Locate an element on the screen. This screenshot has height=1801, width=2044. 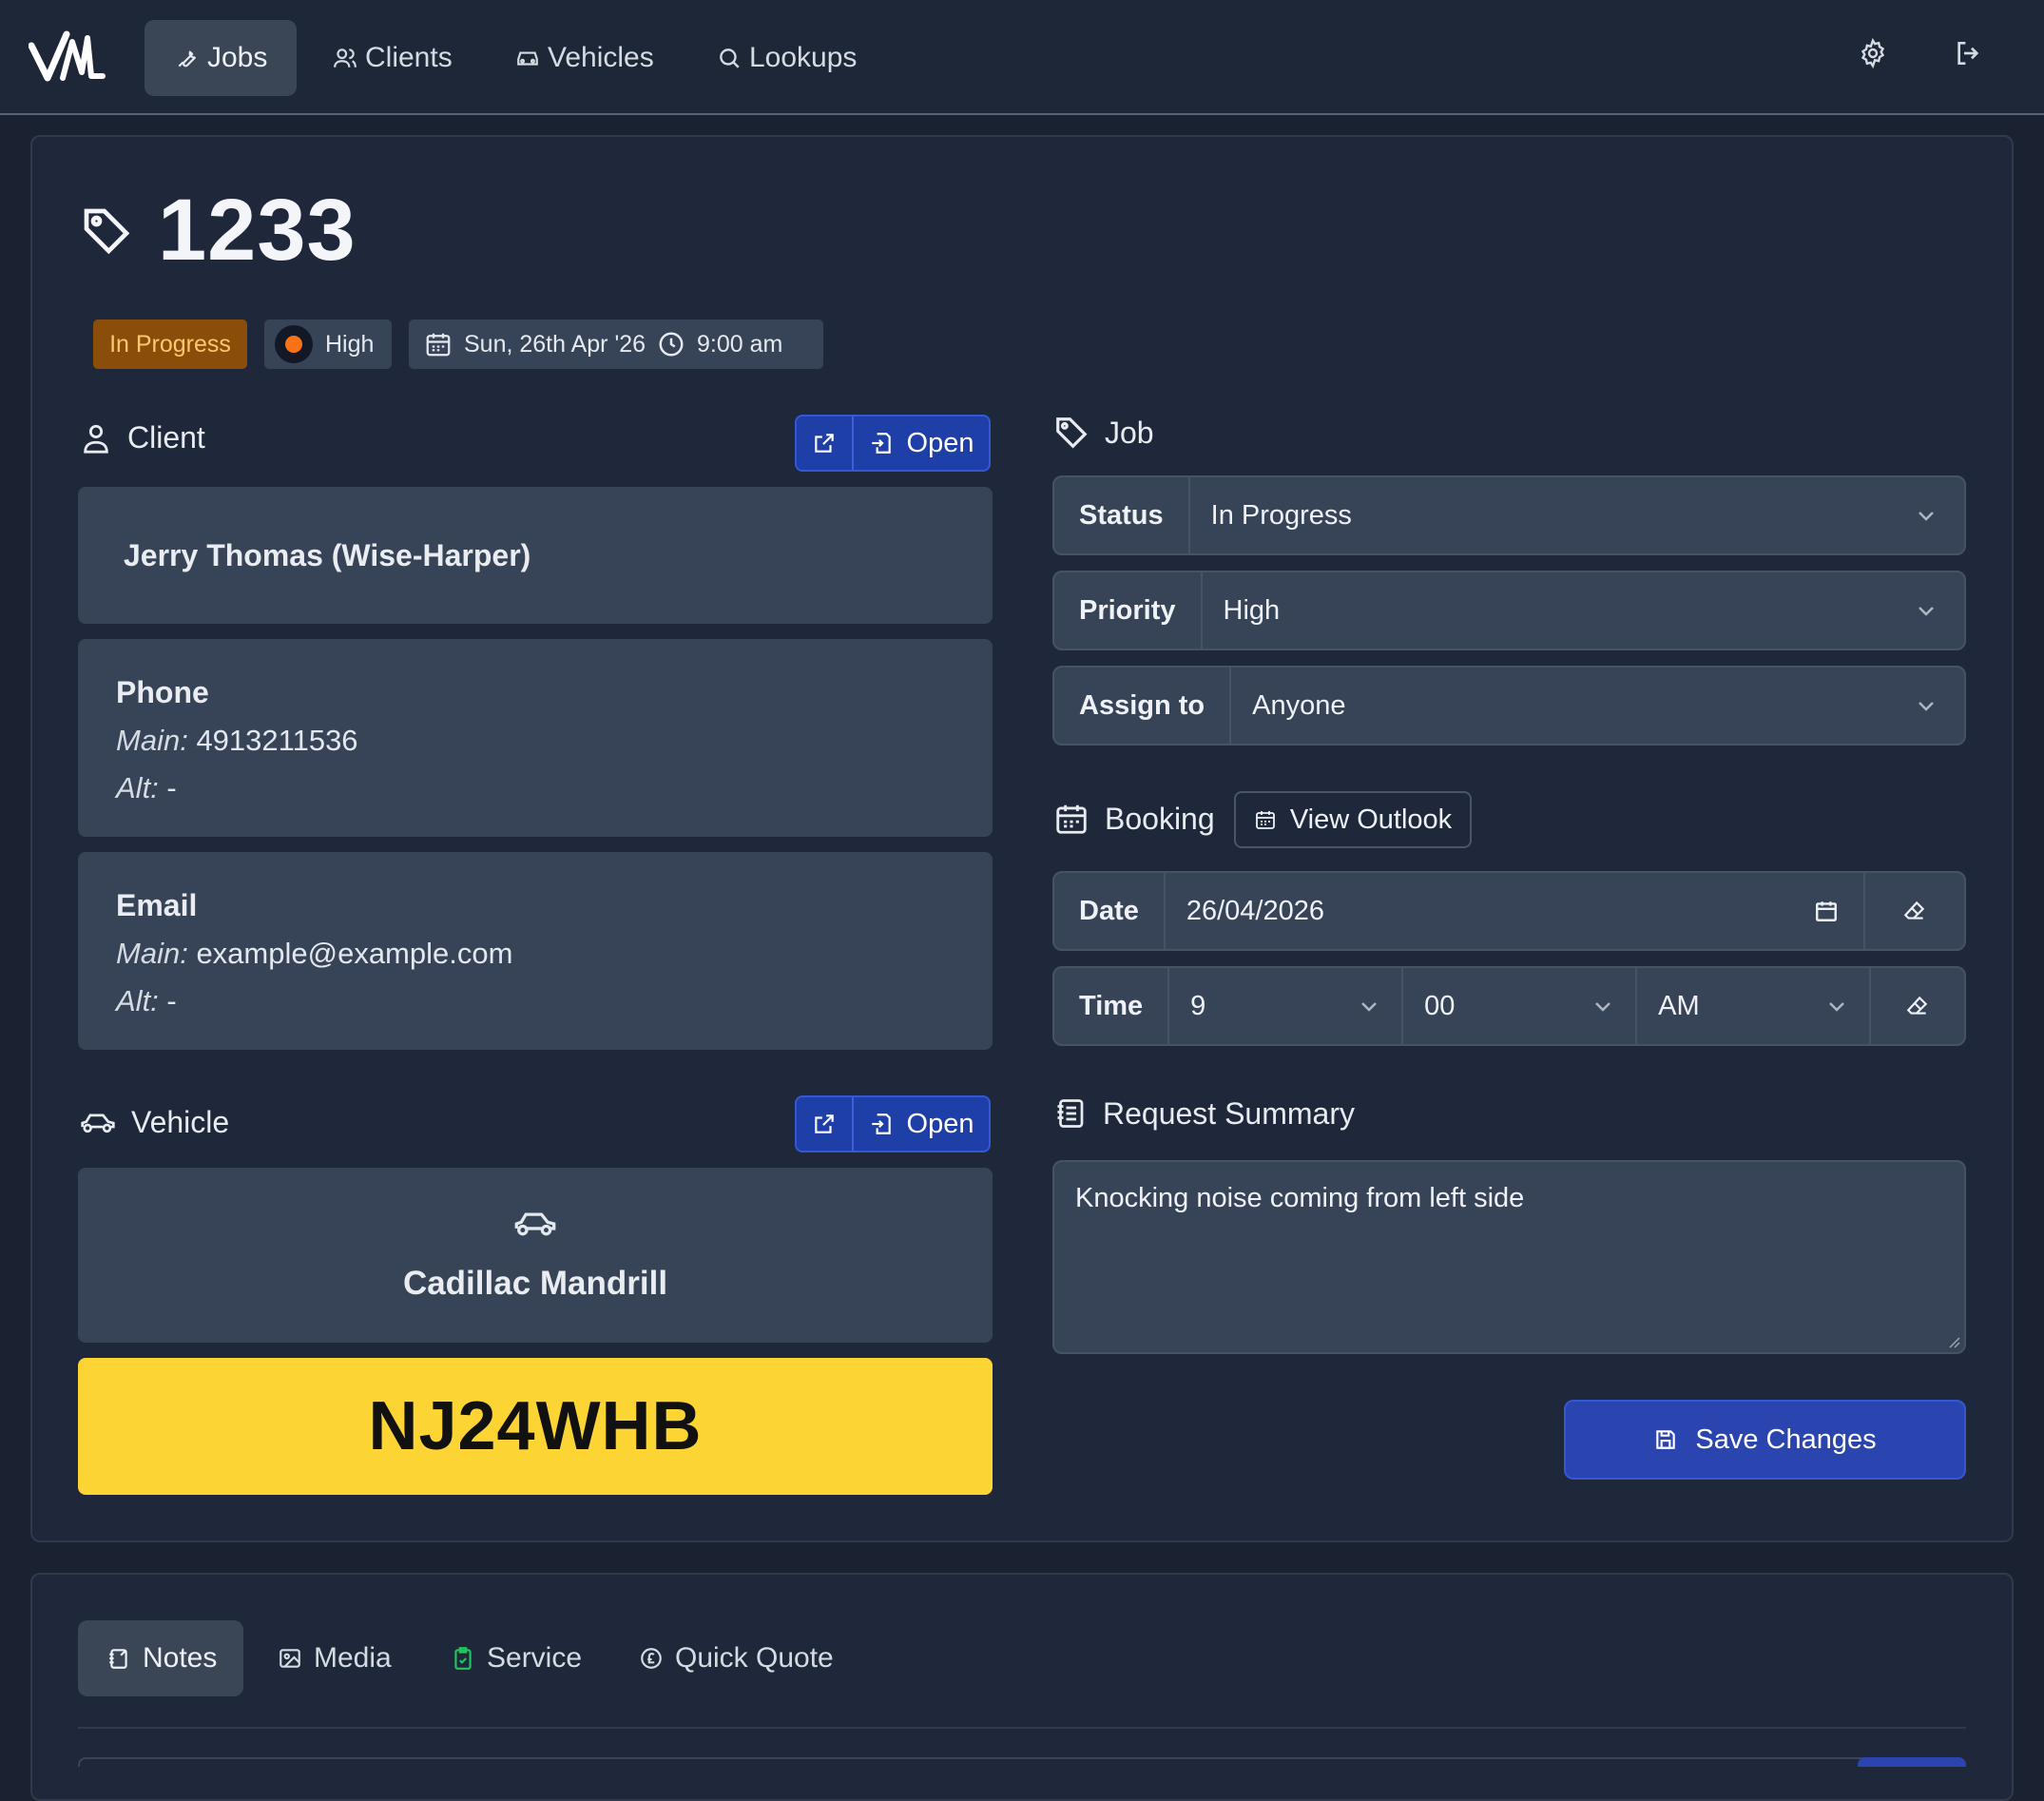
vehicle-open-button-group: Open is located at coordinates (893, 1123).